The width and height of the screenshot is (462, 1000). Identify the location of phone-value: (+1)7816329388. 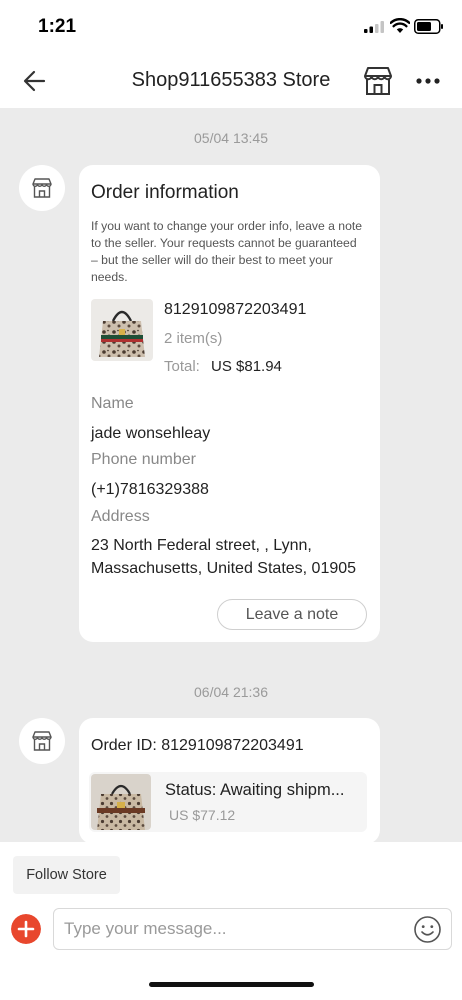
(150, 489).